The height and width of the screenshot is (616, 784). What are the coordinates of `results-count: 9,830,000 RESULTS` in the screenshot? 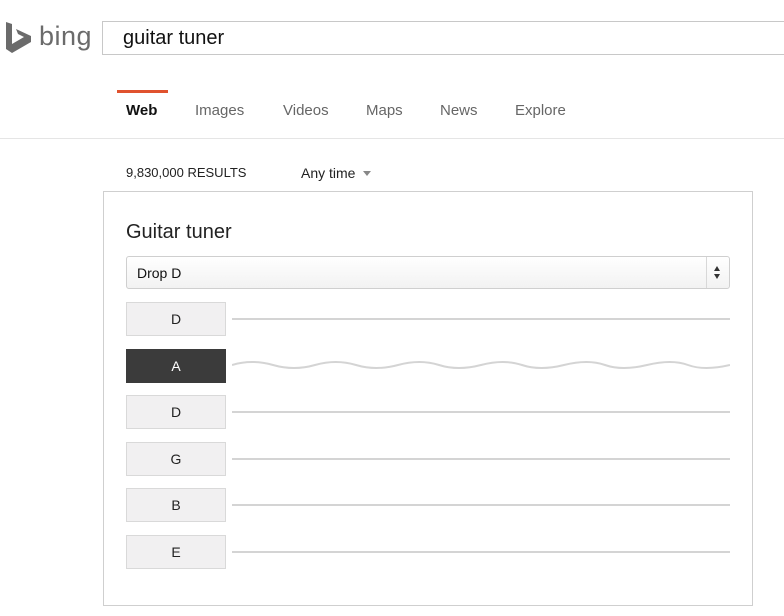 It's located at (186, 172).